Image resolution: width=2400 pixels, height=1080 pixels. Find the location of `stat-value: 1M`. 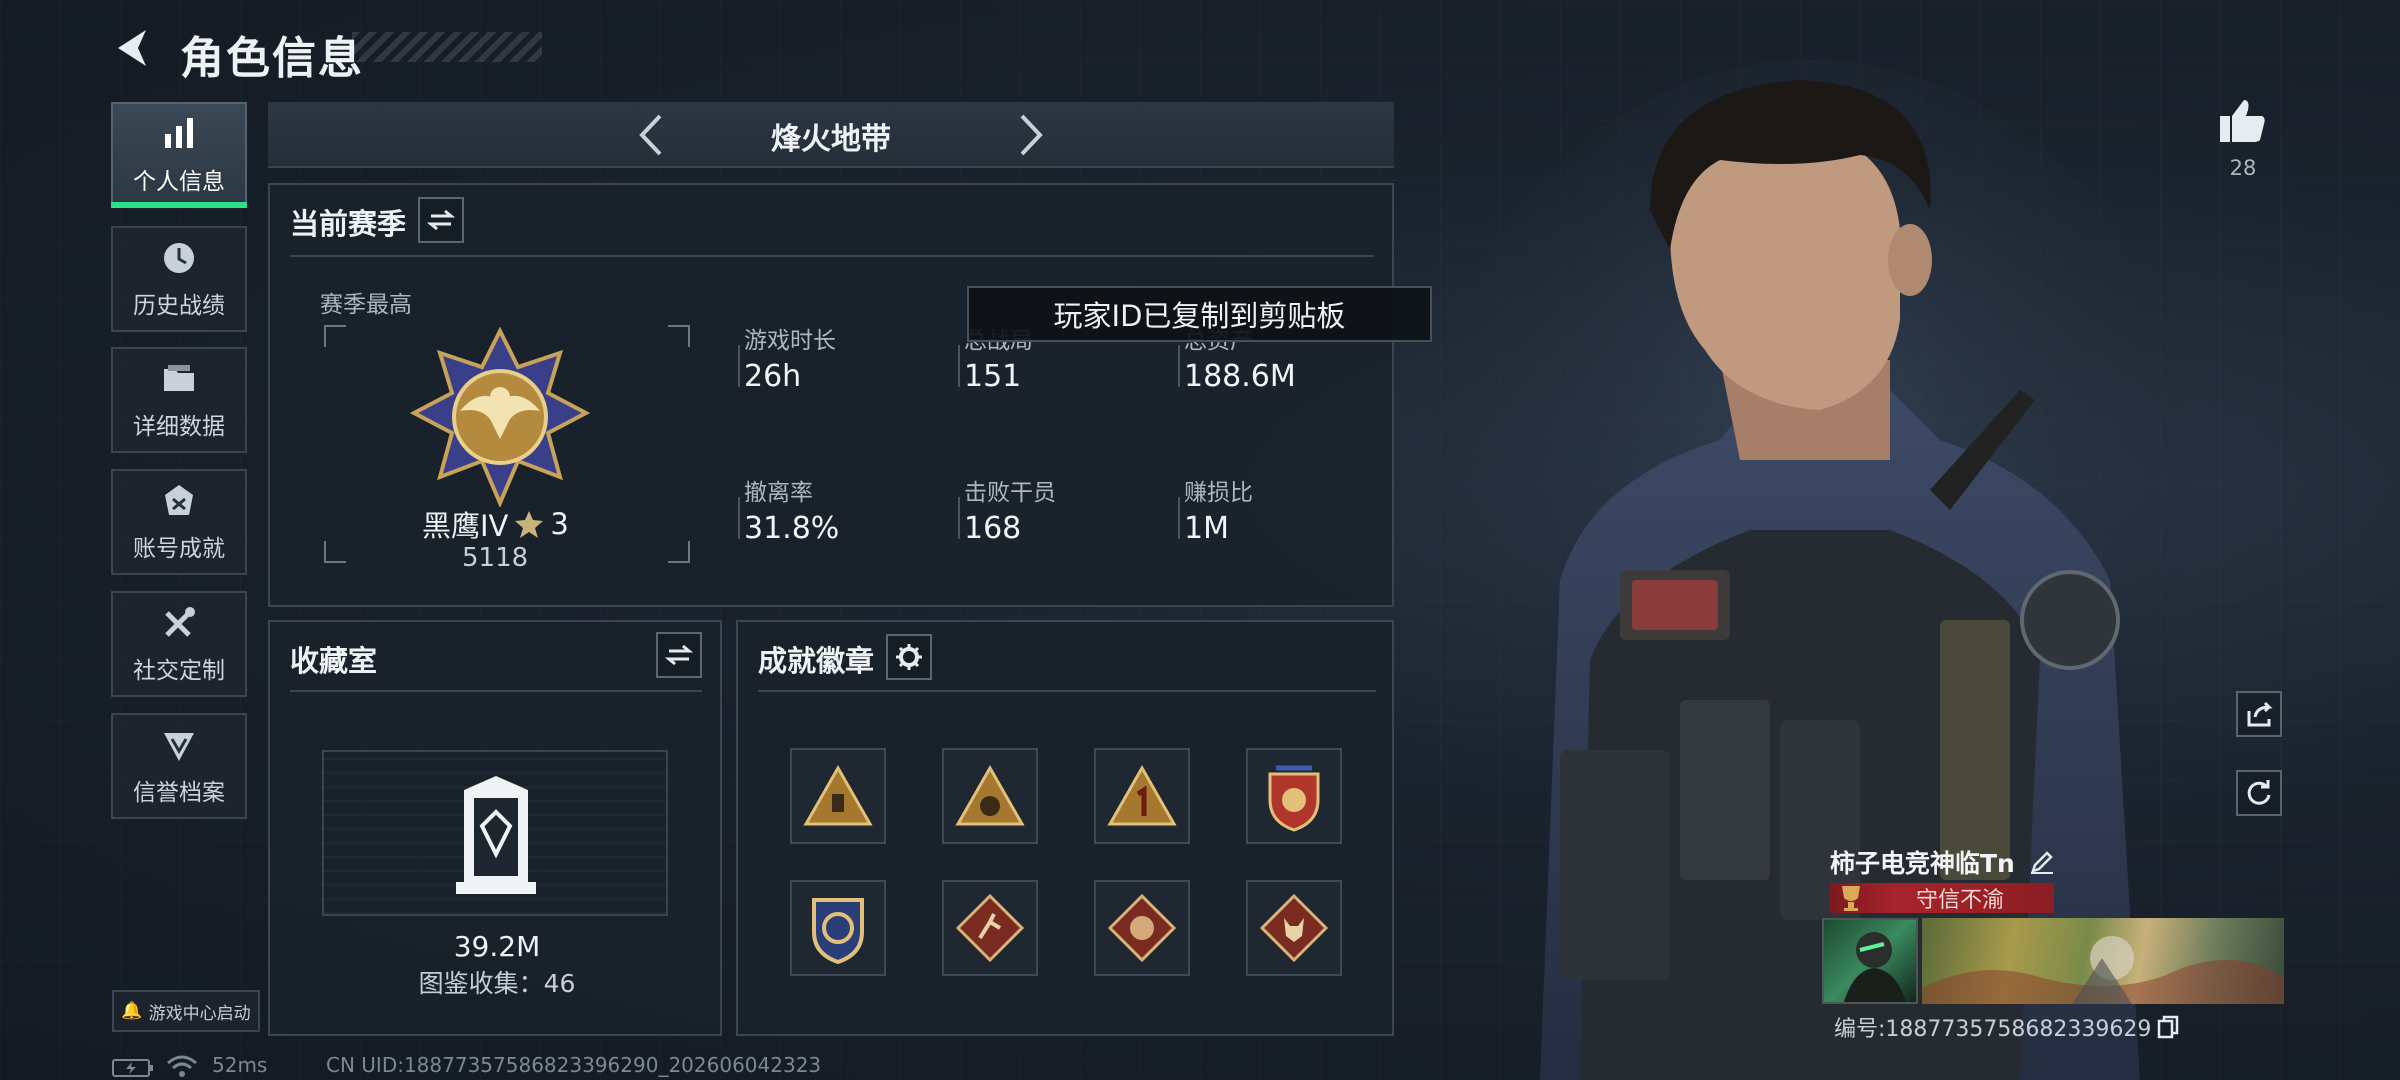

stat-value: 1M is located at coordinates (1206, 528).